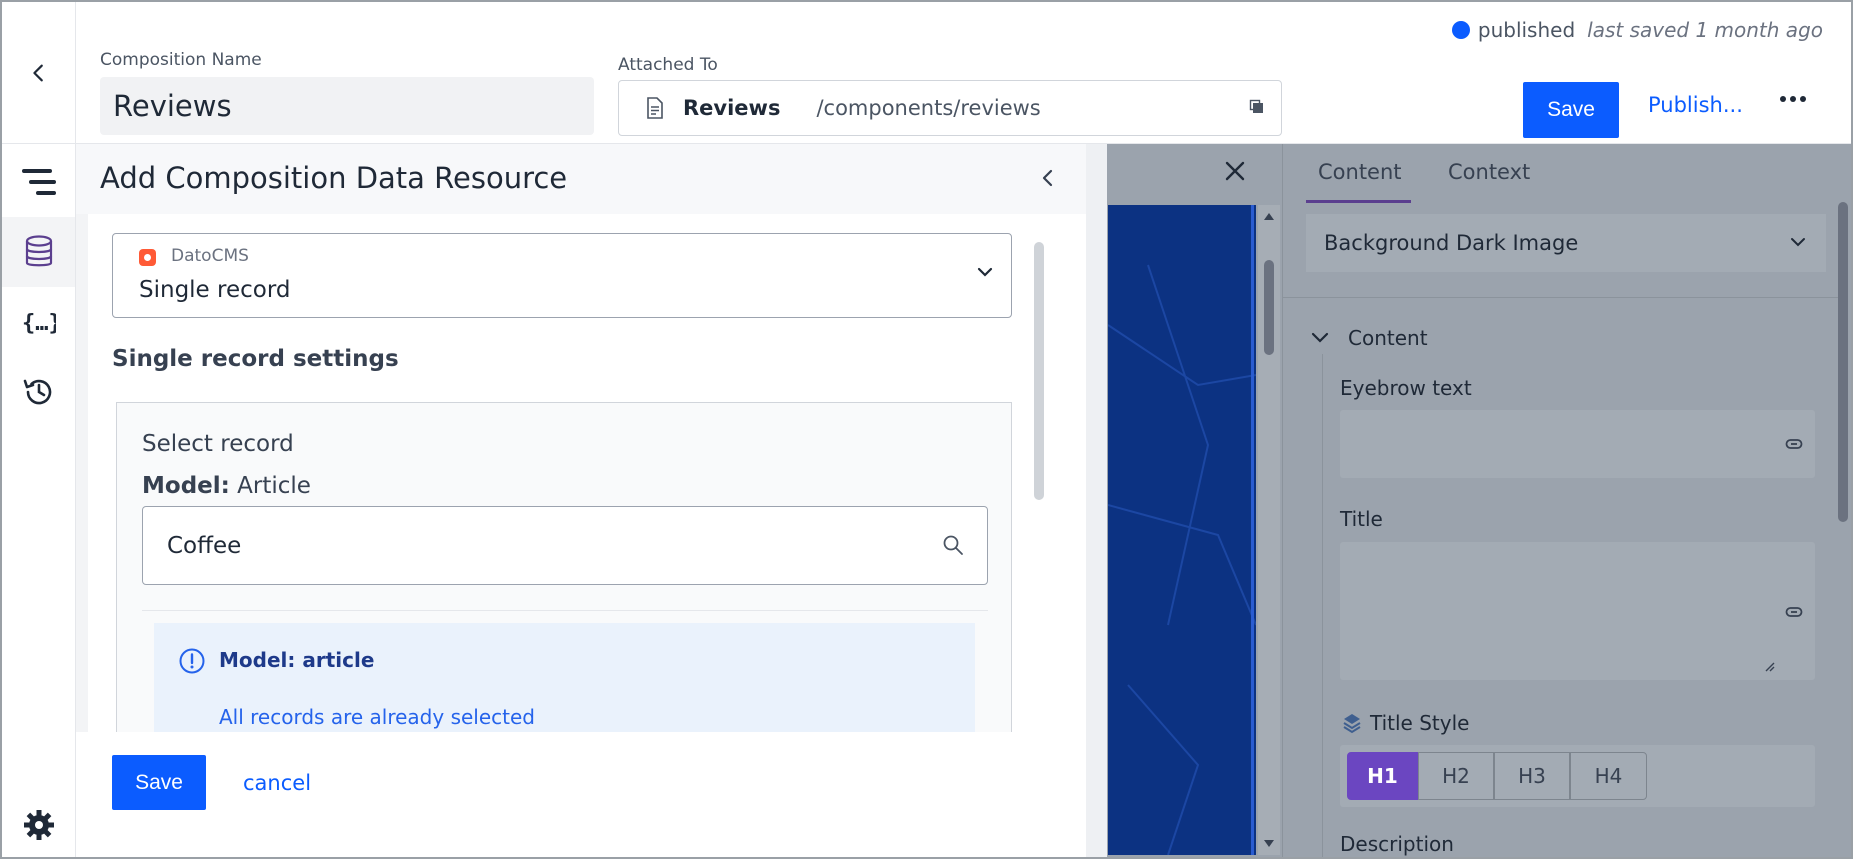 The height and width of the screenshot is (859, 1853). Describe the element at coordinates (655, 108) in the screenshot. I see `document-icon` at that location.